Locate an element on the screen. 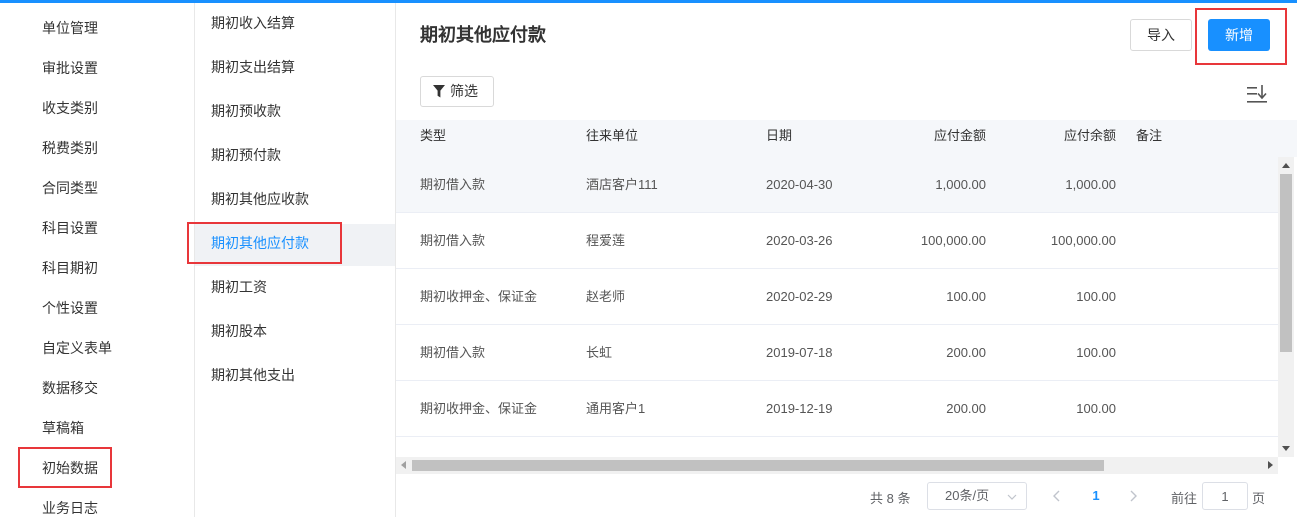 Image resolution: width=1297 pixels, height=517 pixels. cell-counterparty: 赵老师 is located at coordinates (606, 296).